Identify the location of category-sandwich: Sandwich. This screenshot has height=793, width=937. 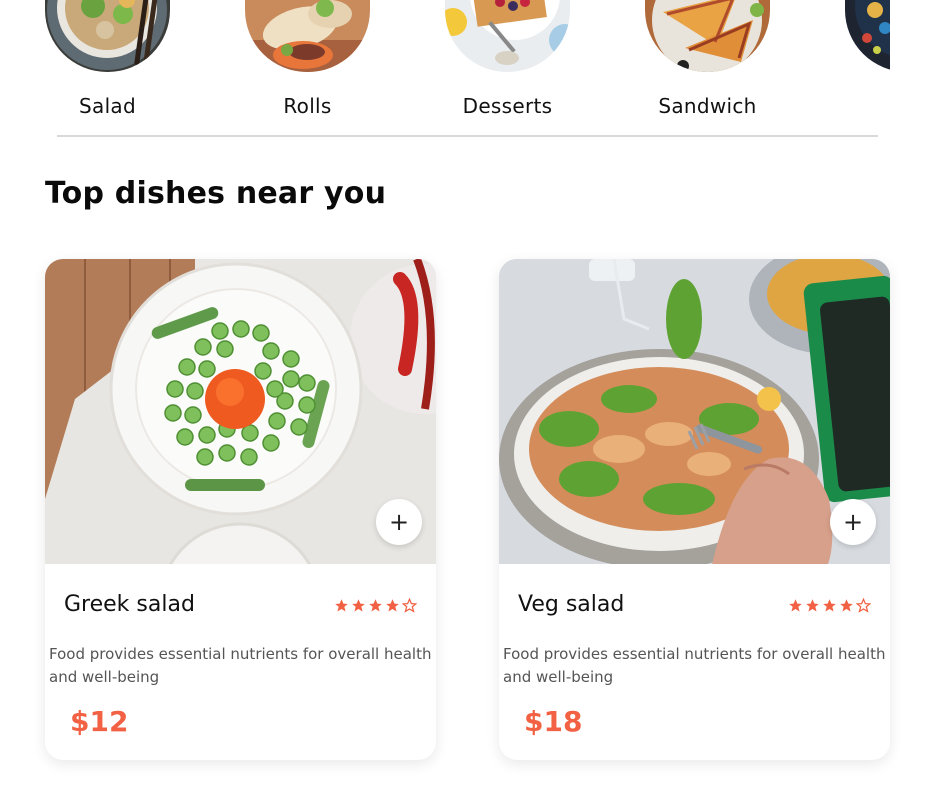
(707, 62).